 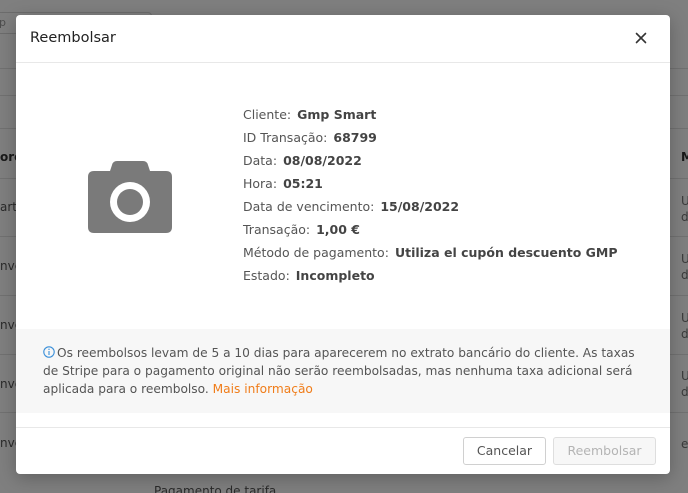 What do you see at coordinates (506, 252) in the screenshot?
I see `detail-value: Utiliza el cupón descuento GMP` at bounding box center [506, 252].